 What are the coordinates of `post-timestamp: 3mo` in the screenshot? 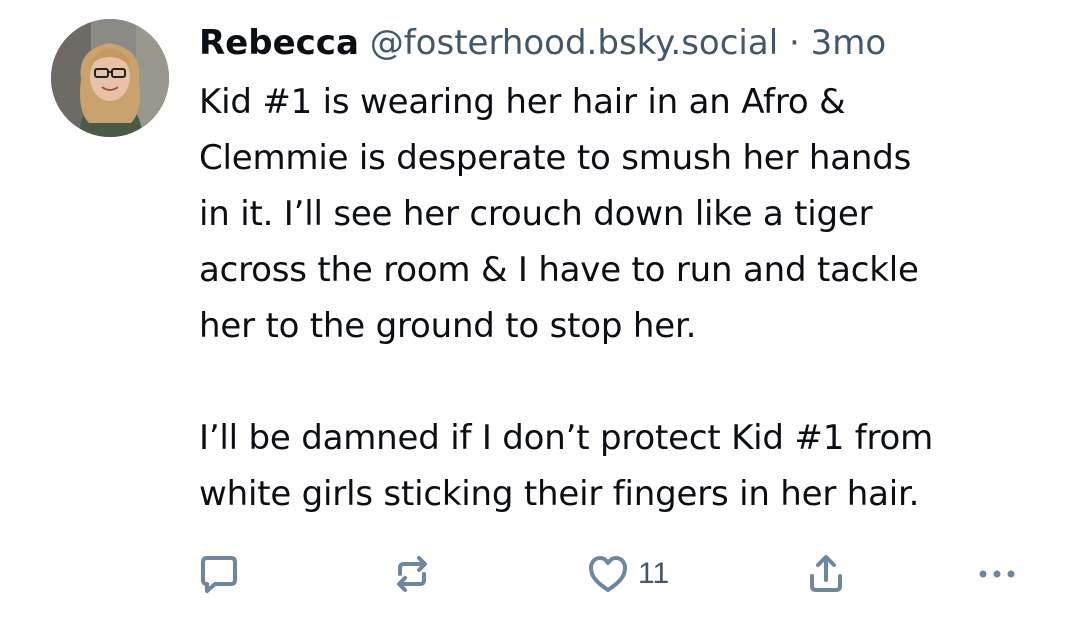 It's located at (849, 43).